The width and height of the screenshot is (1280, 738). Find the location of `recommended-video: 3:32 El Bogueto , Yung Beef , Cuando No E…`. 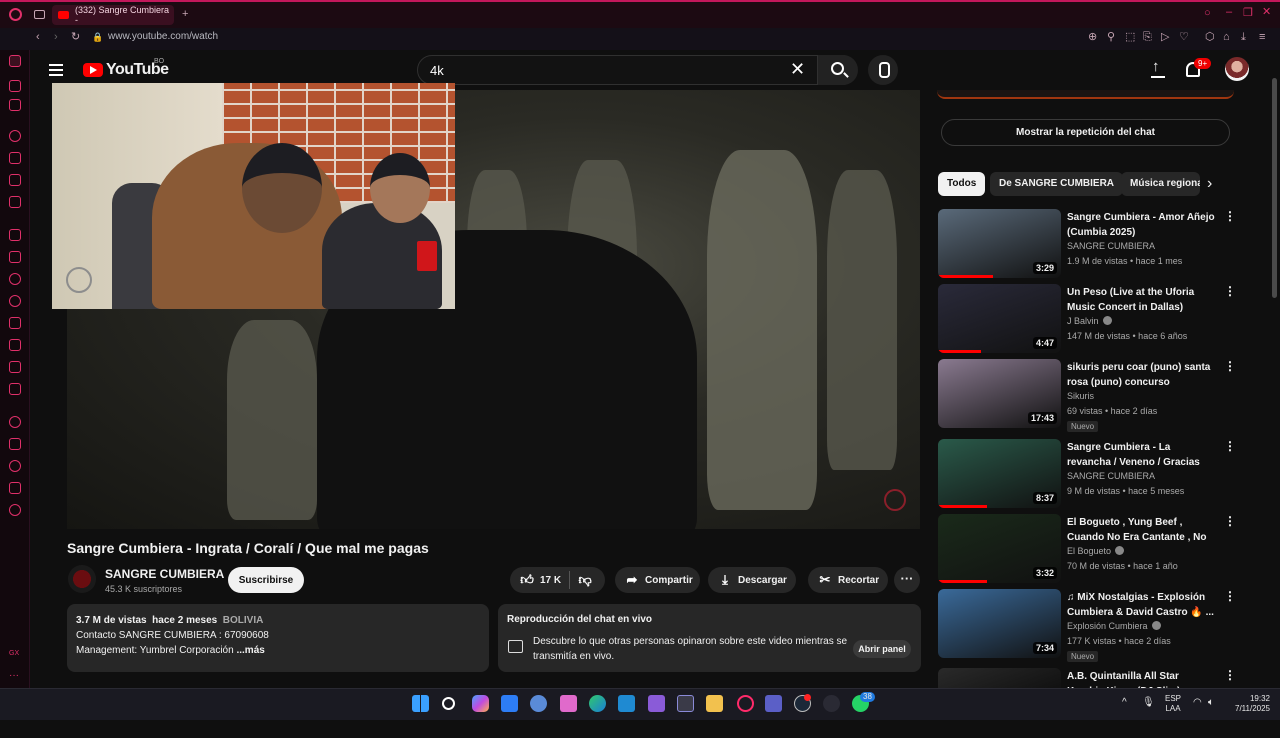

recommended-video: 3:32 El Bogueto , Yung Beef , Cuando No E… is located at coordinates (1088, 549).